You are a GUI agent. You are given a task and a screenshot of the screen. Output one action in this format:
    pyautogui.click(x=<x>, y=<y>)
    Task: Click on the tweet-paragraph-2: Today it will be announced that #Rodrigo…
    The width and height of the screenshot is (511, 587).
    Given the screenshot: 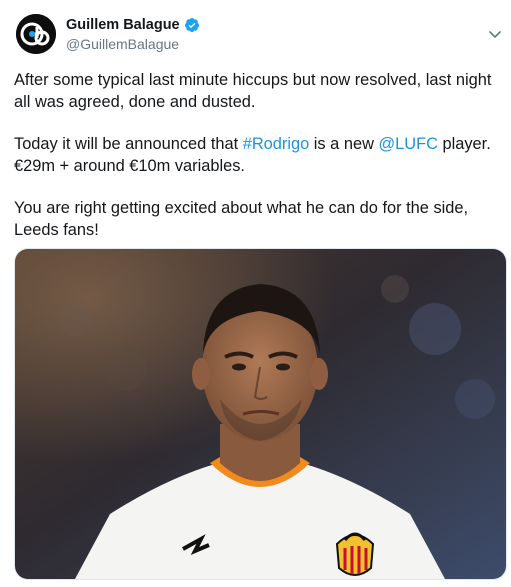 What is the action you would take?
    pyautogui.click(x=256, y=155)
    